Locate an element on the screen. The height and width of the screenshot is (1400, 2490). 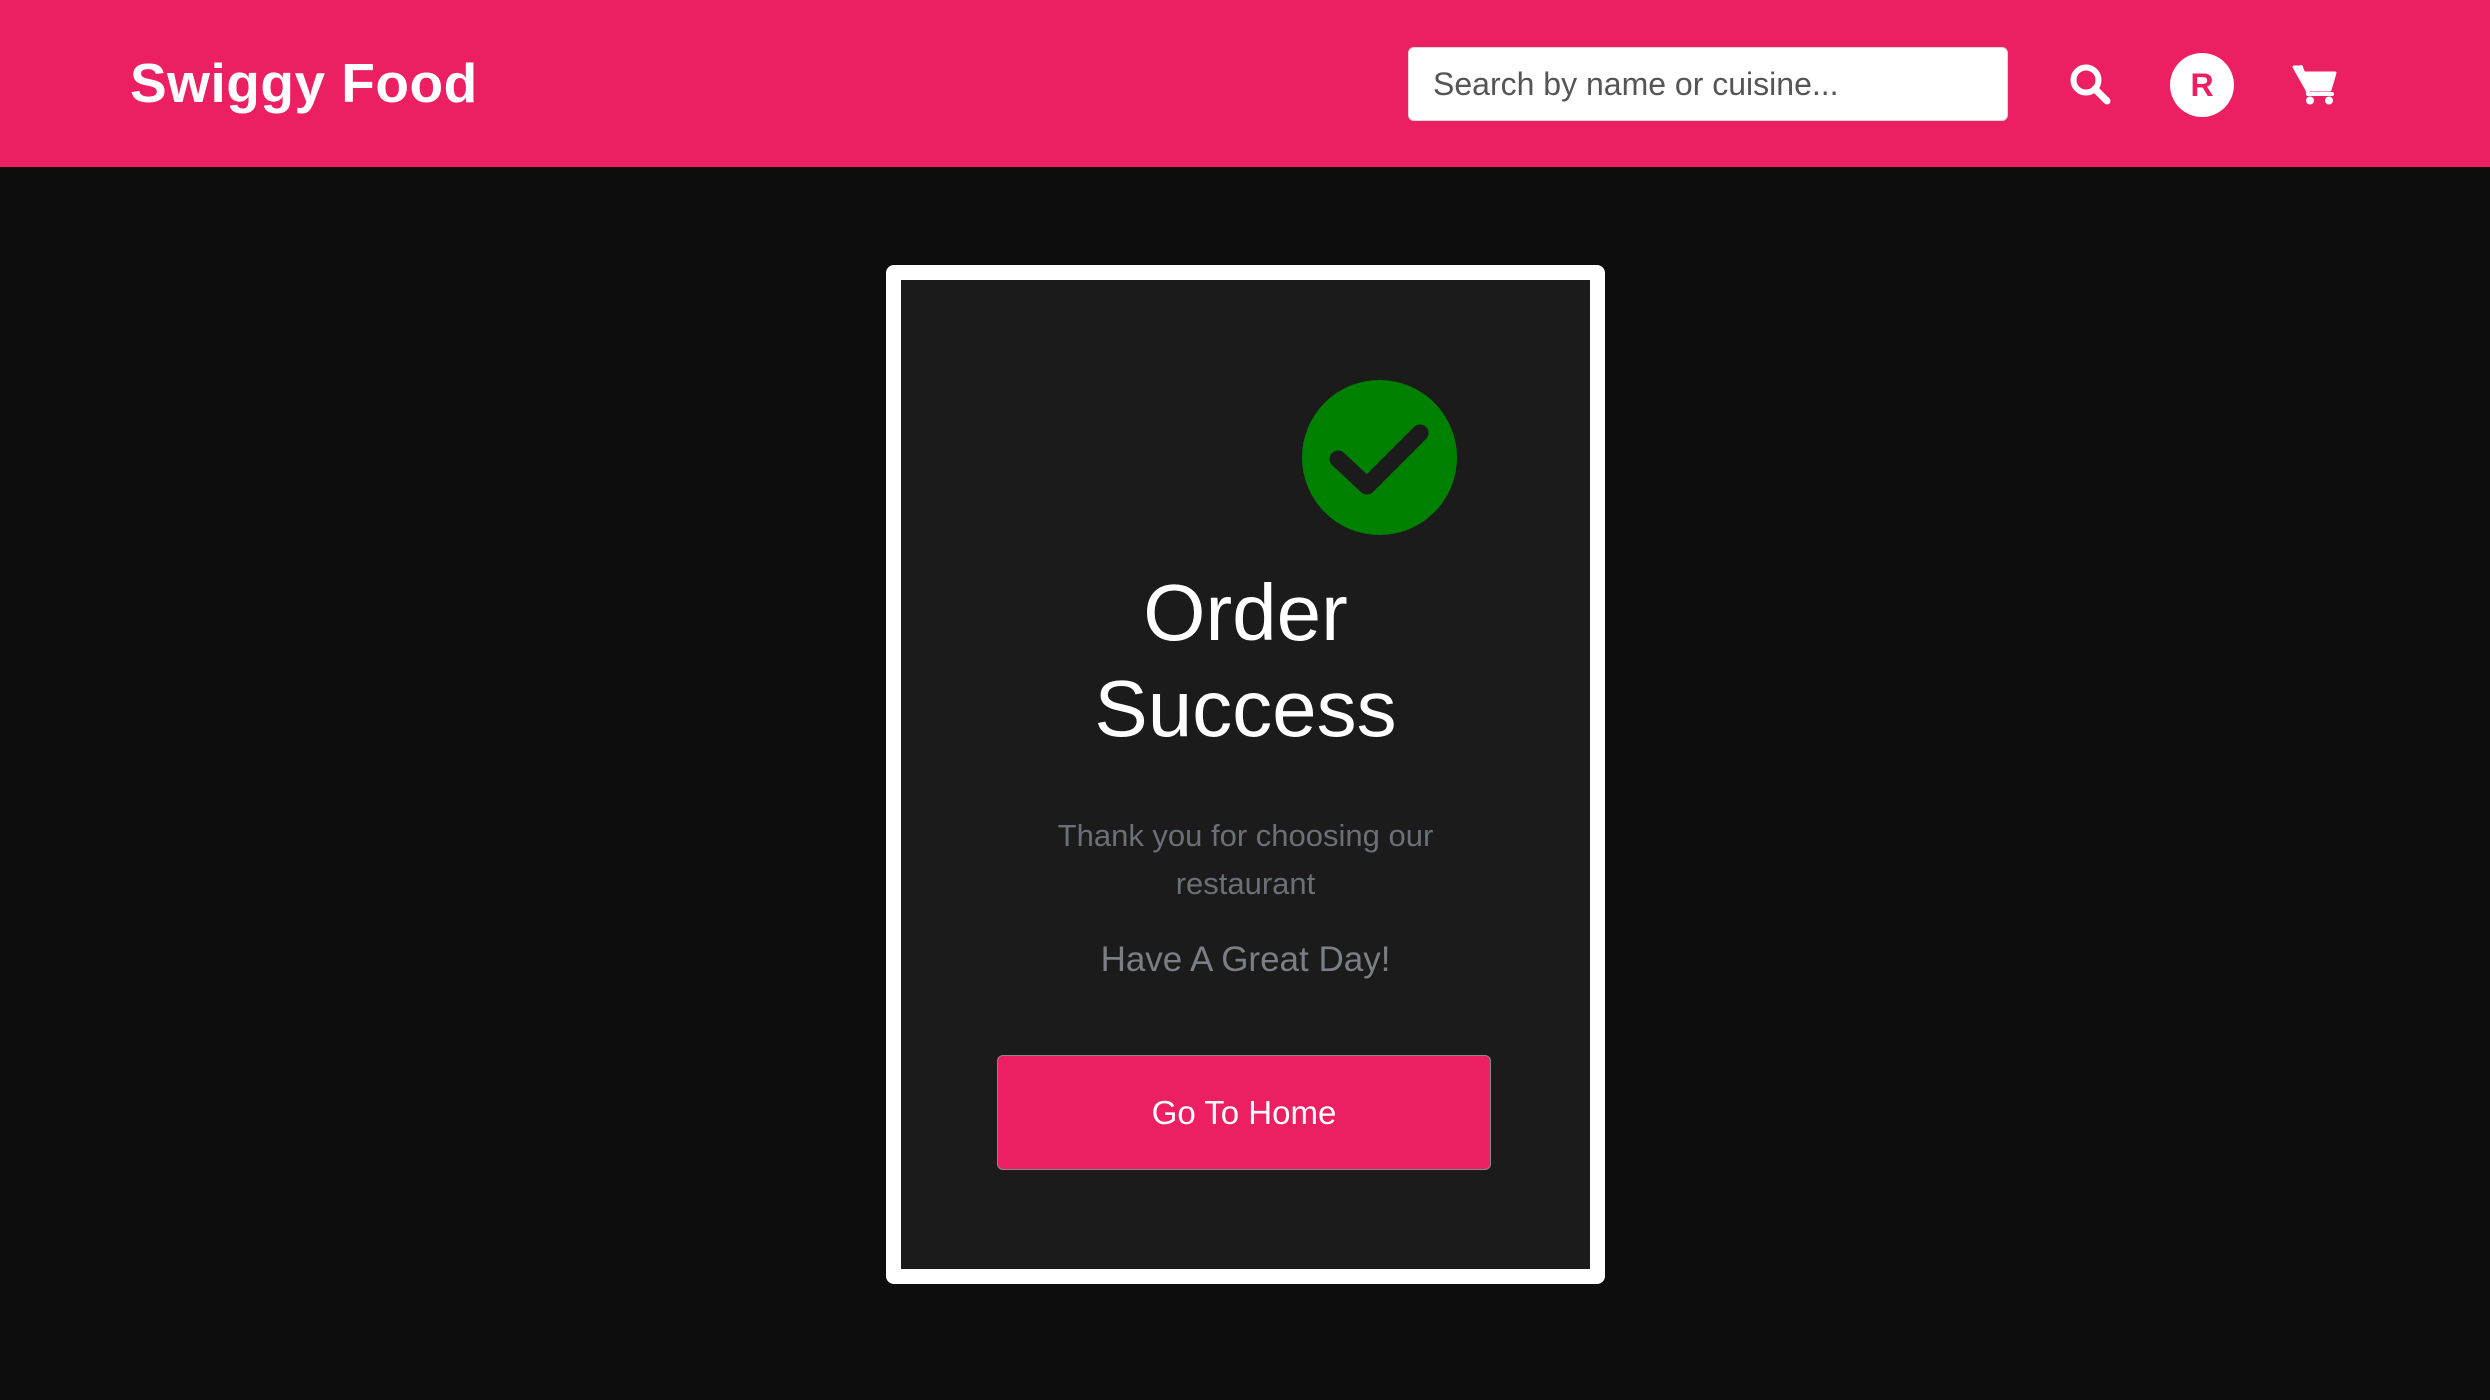
check-circle-icon is located at coordinates (1379, 457).